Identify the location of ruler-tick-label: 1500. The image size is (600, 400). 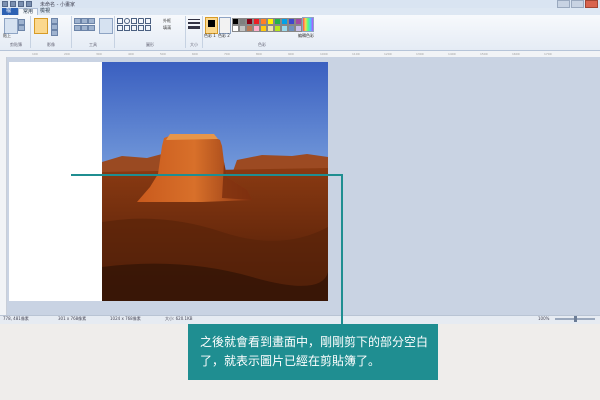
(484, 54).